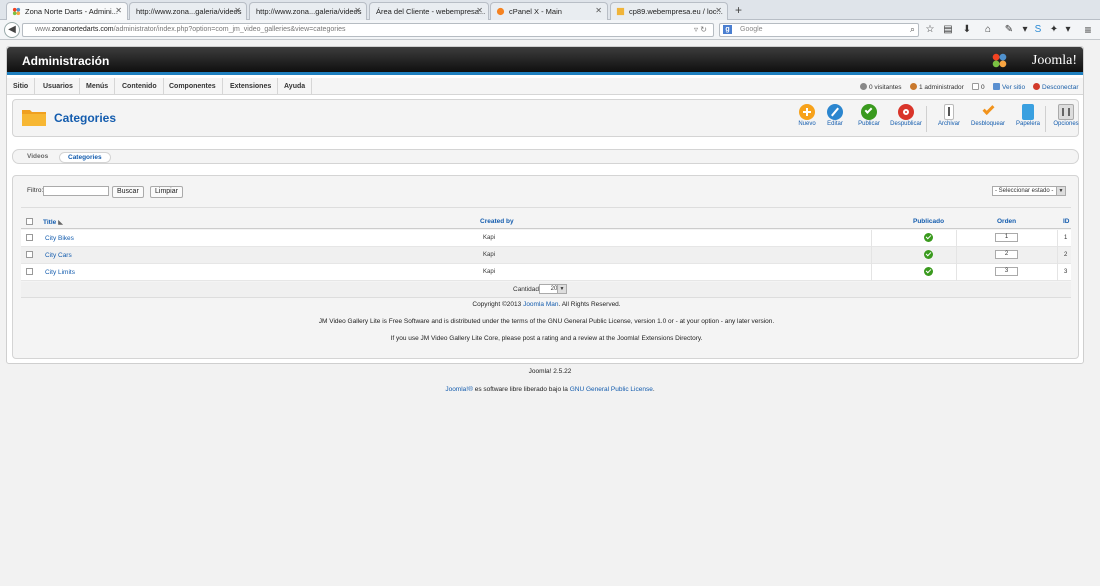 This screenshot has width=1100, height=586. Describe the element at coordinates (819, 30) in the screenshot. I see `search-bar: g Google ⌕` at that location.